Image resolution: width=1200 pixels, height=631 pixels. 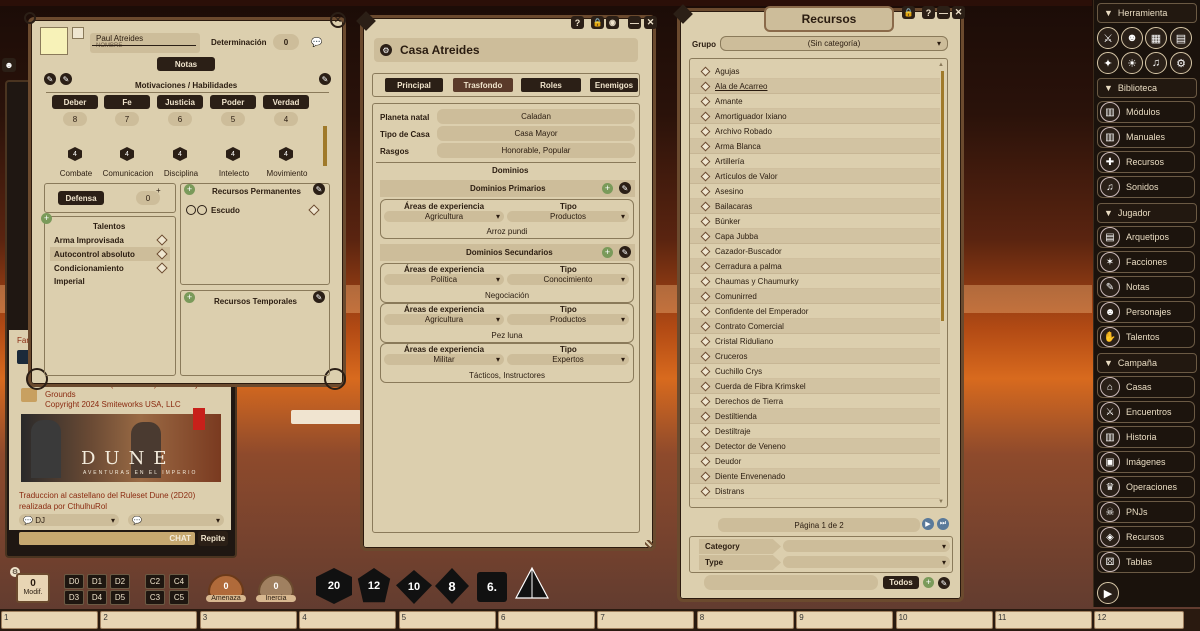 What do you see at coordinates (507, 295) in the screenshot?
I see `domain-detail: Negociación` at bounding box center [507, 295].